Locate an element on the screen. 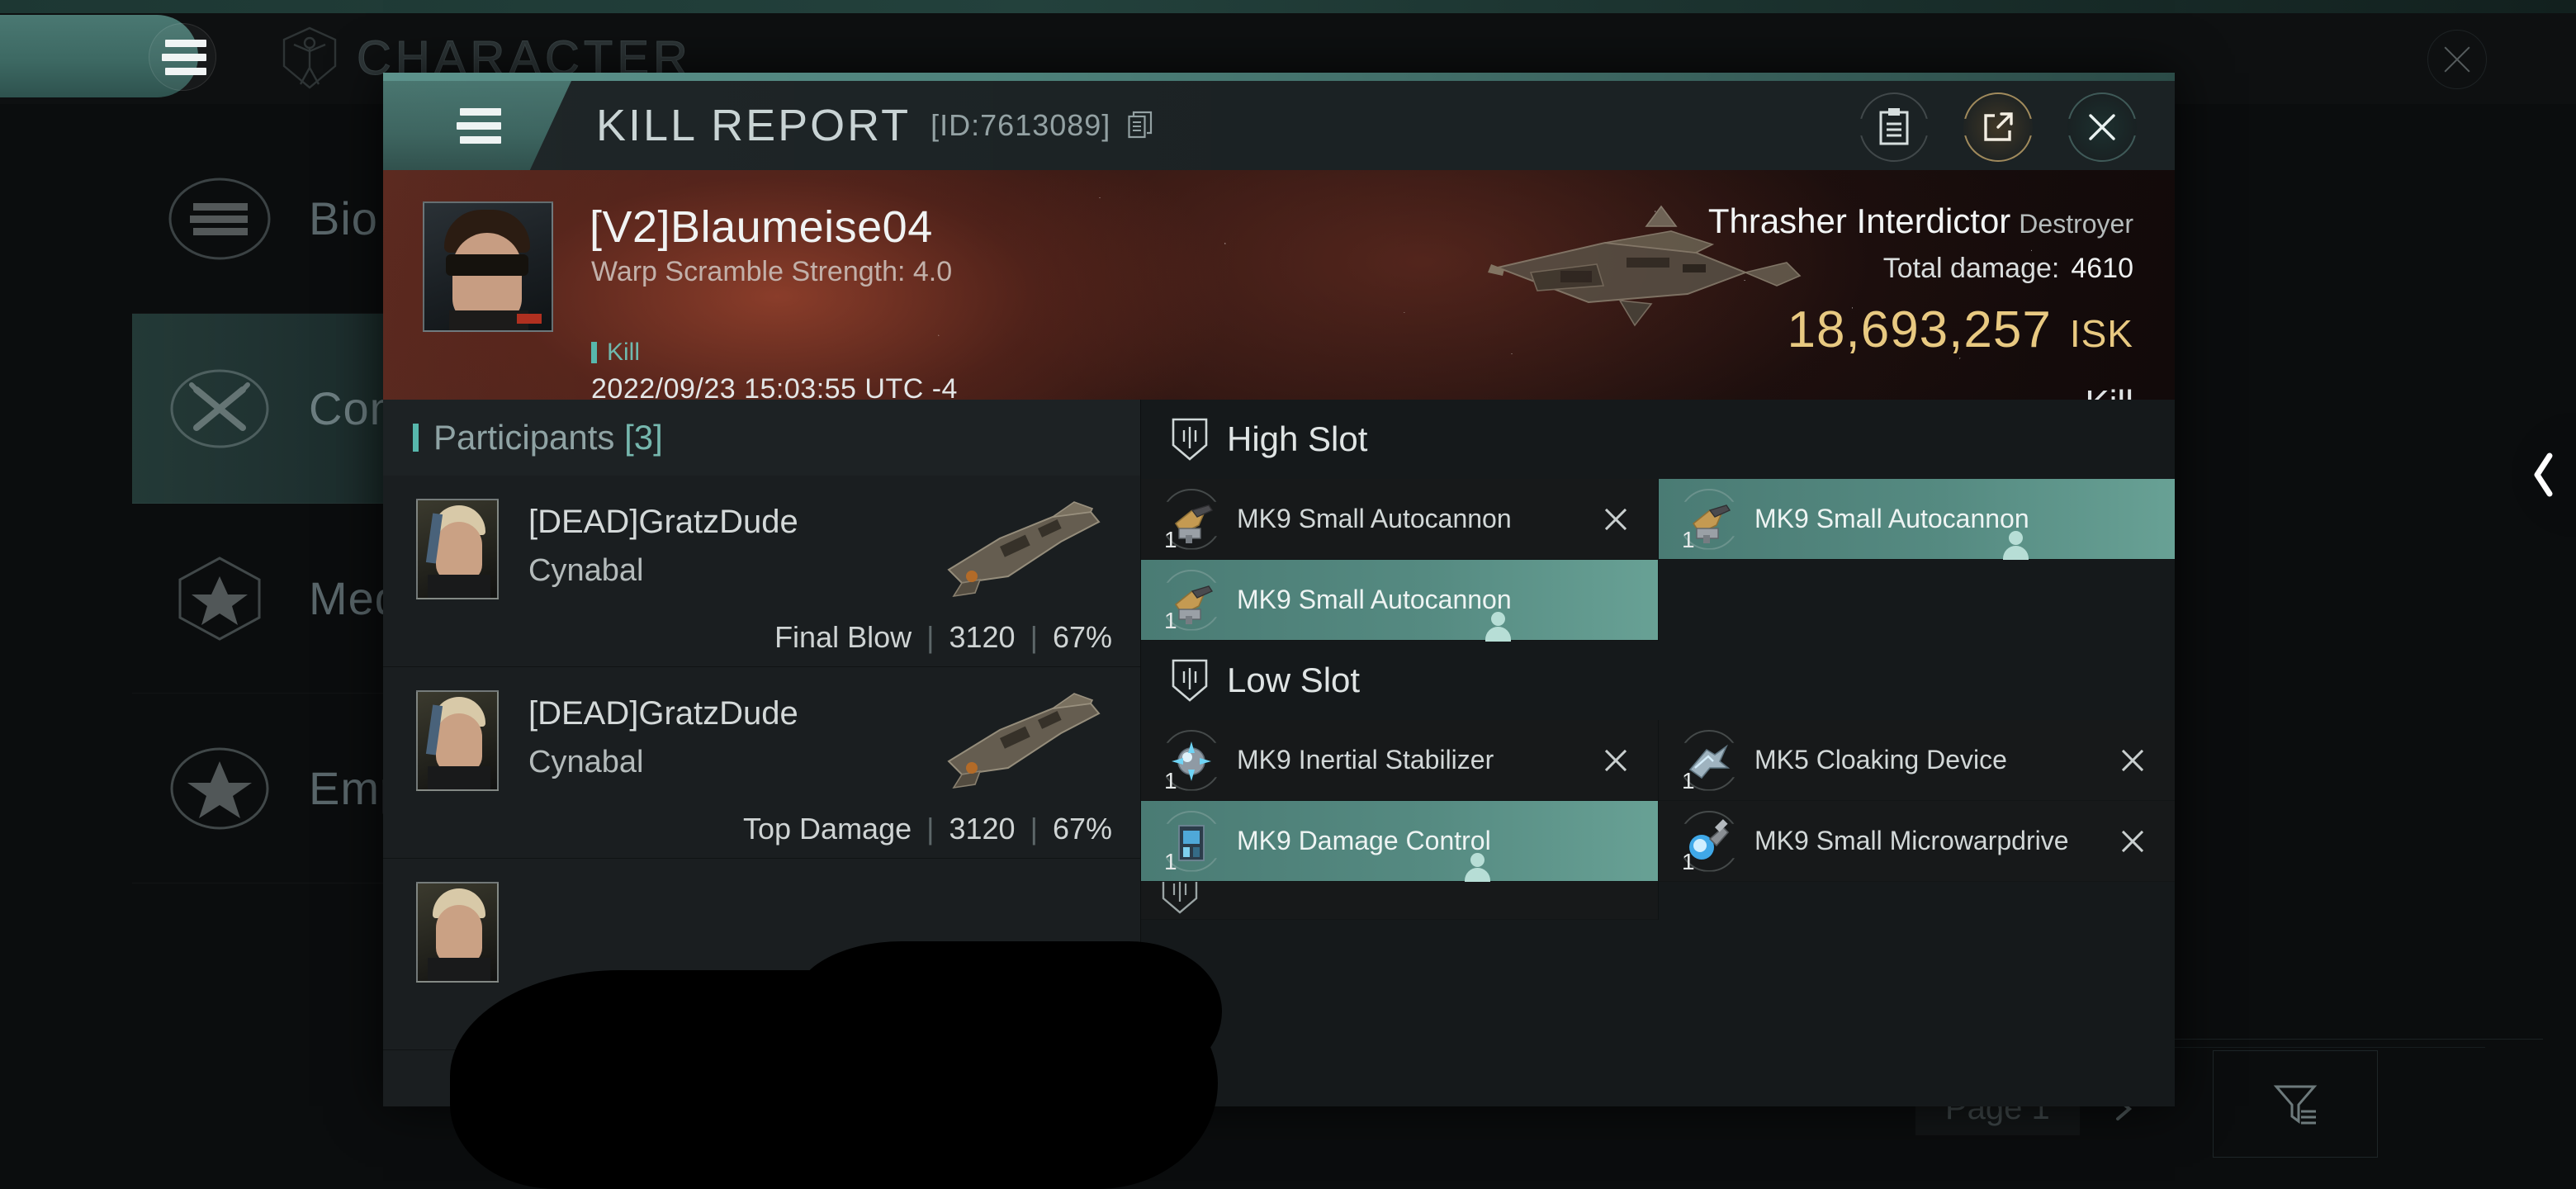 The height and width of the screenshot is (1189, 2576). list-icon is located at coordinates (219, 219).